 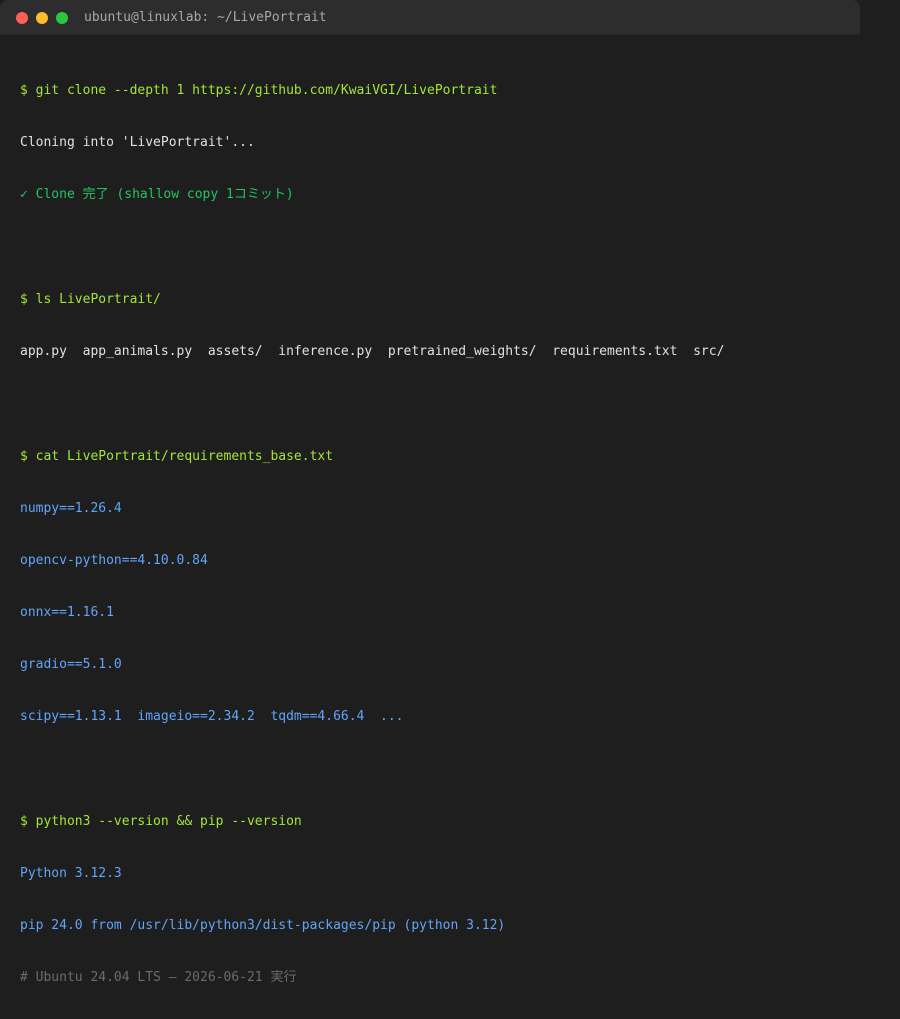 I want to click on comment-line: # Ubuntu 24.04 LTS — 2026-06-21 実行, so click(x=158, y=977).